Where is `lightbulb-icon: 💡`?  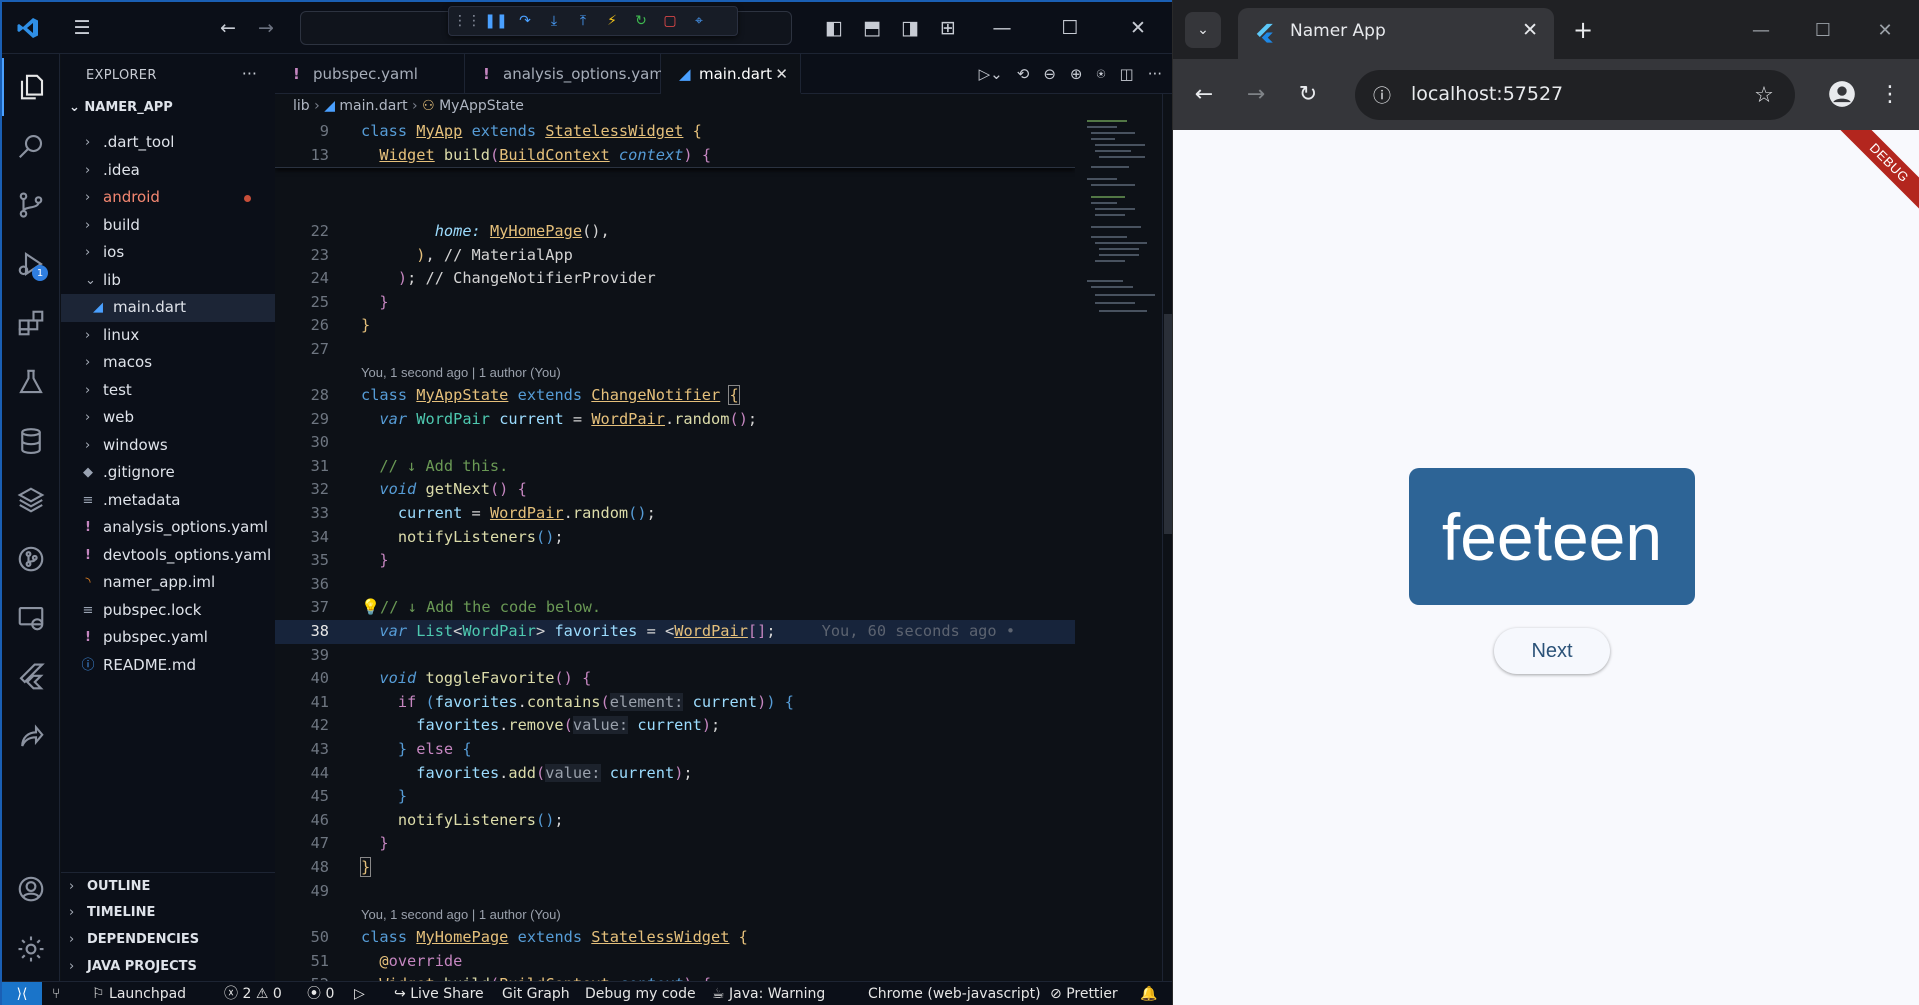 lightbulb-icon: 💡 is located at coordinates (370, 607).